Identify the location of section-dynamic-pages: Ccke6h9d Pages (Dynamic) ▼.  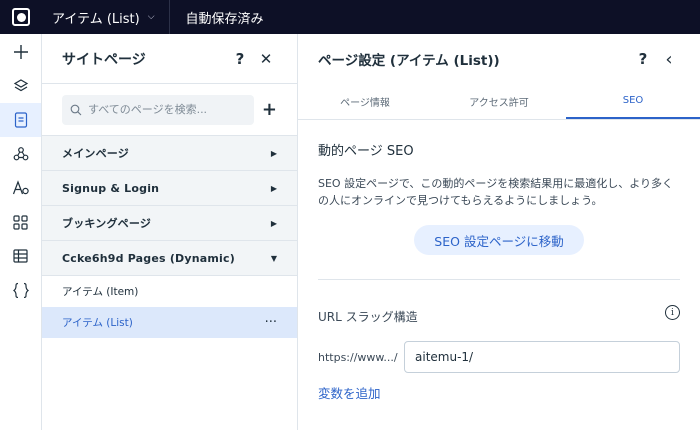
(169, 258).